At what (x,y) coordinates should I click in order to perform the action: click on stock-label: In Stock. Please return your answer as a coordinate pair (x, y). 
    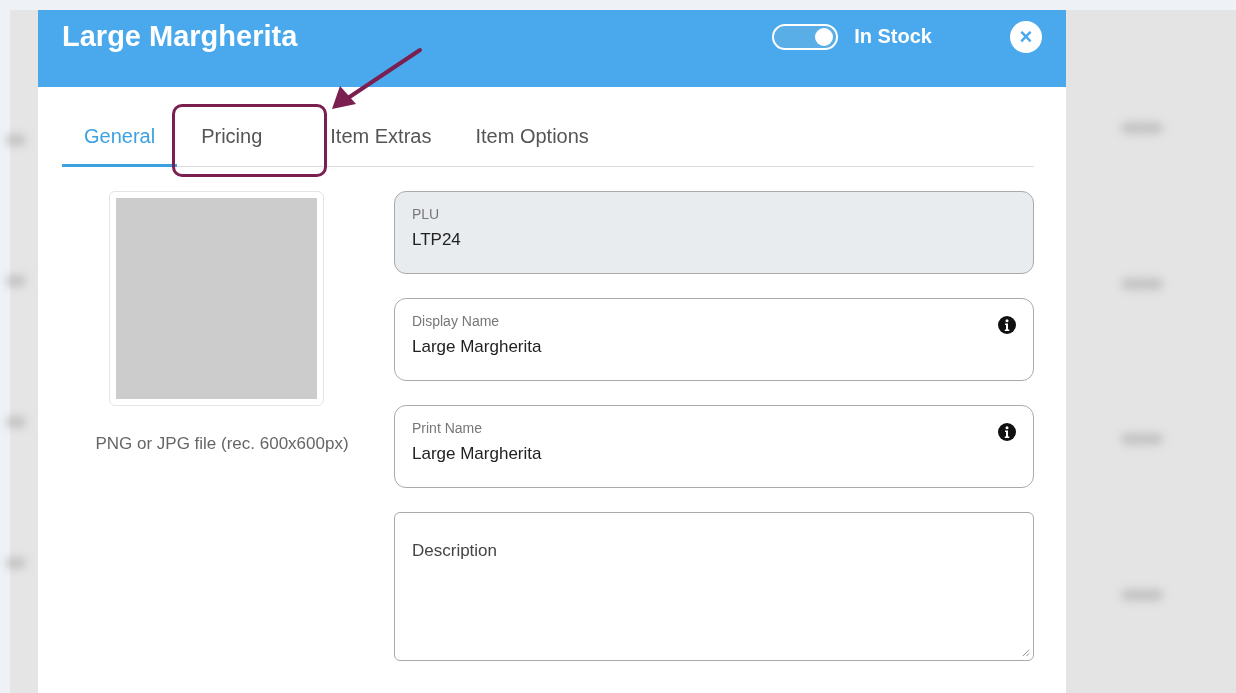
    Looking at the image, I should click on (893, 36).